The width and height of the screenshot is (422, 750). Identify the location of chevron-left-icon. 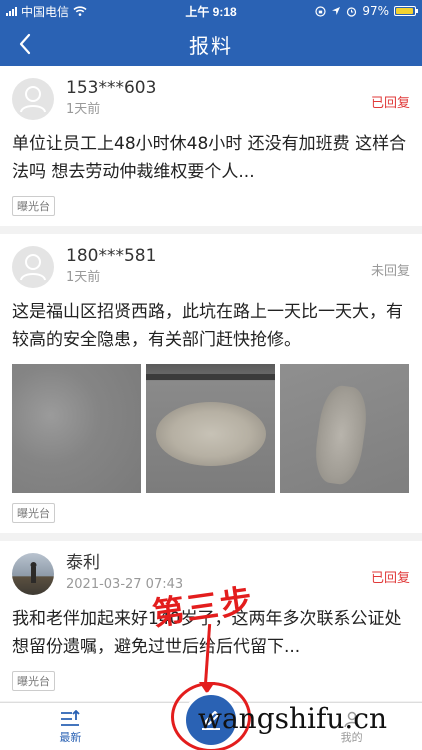
(25, 44).